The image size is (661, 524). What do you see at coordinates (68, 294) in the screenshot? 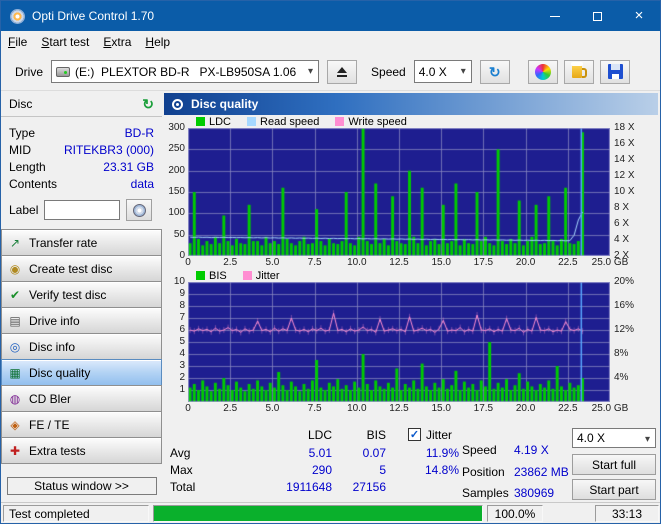
I see `sidebar-item-label: Verify test disc` at bounding box center [68, 294].